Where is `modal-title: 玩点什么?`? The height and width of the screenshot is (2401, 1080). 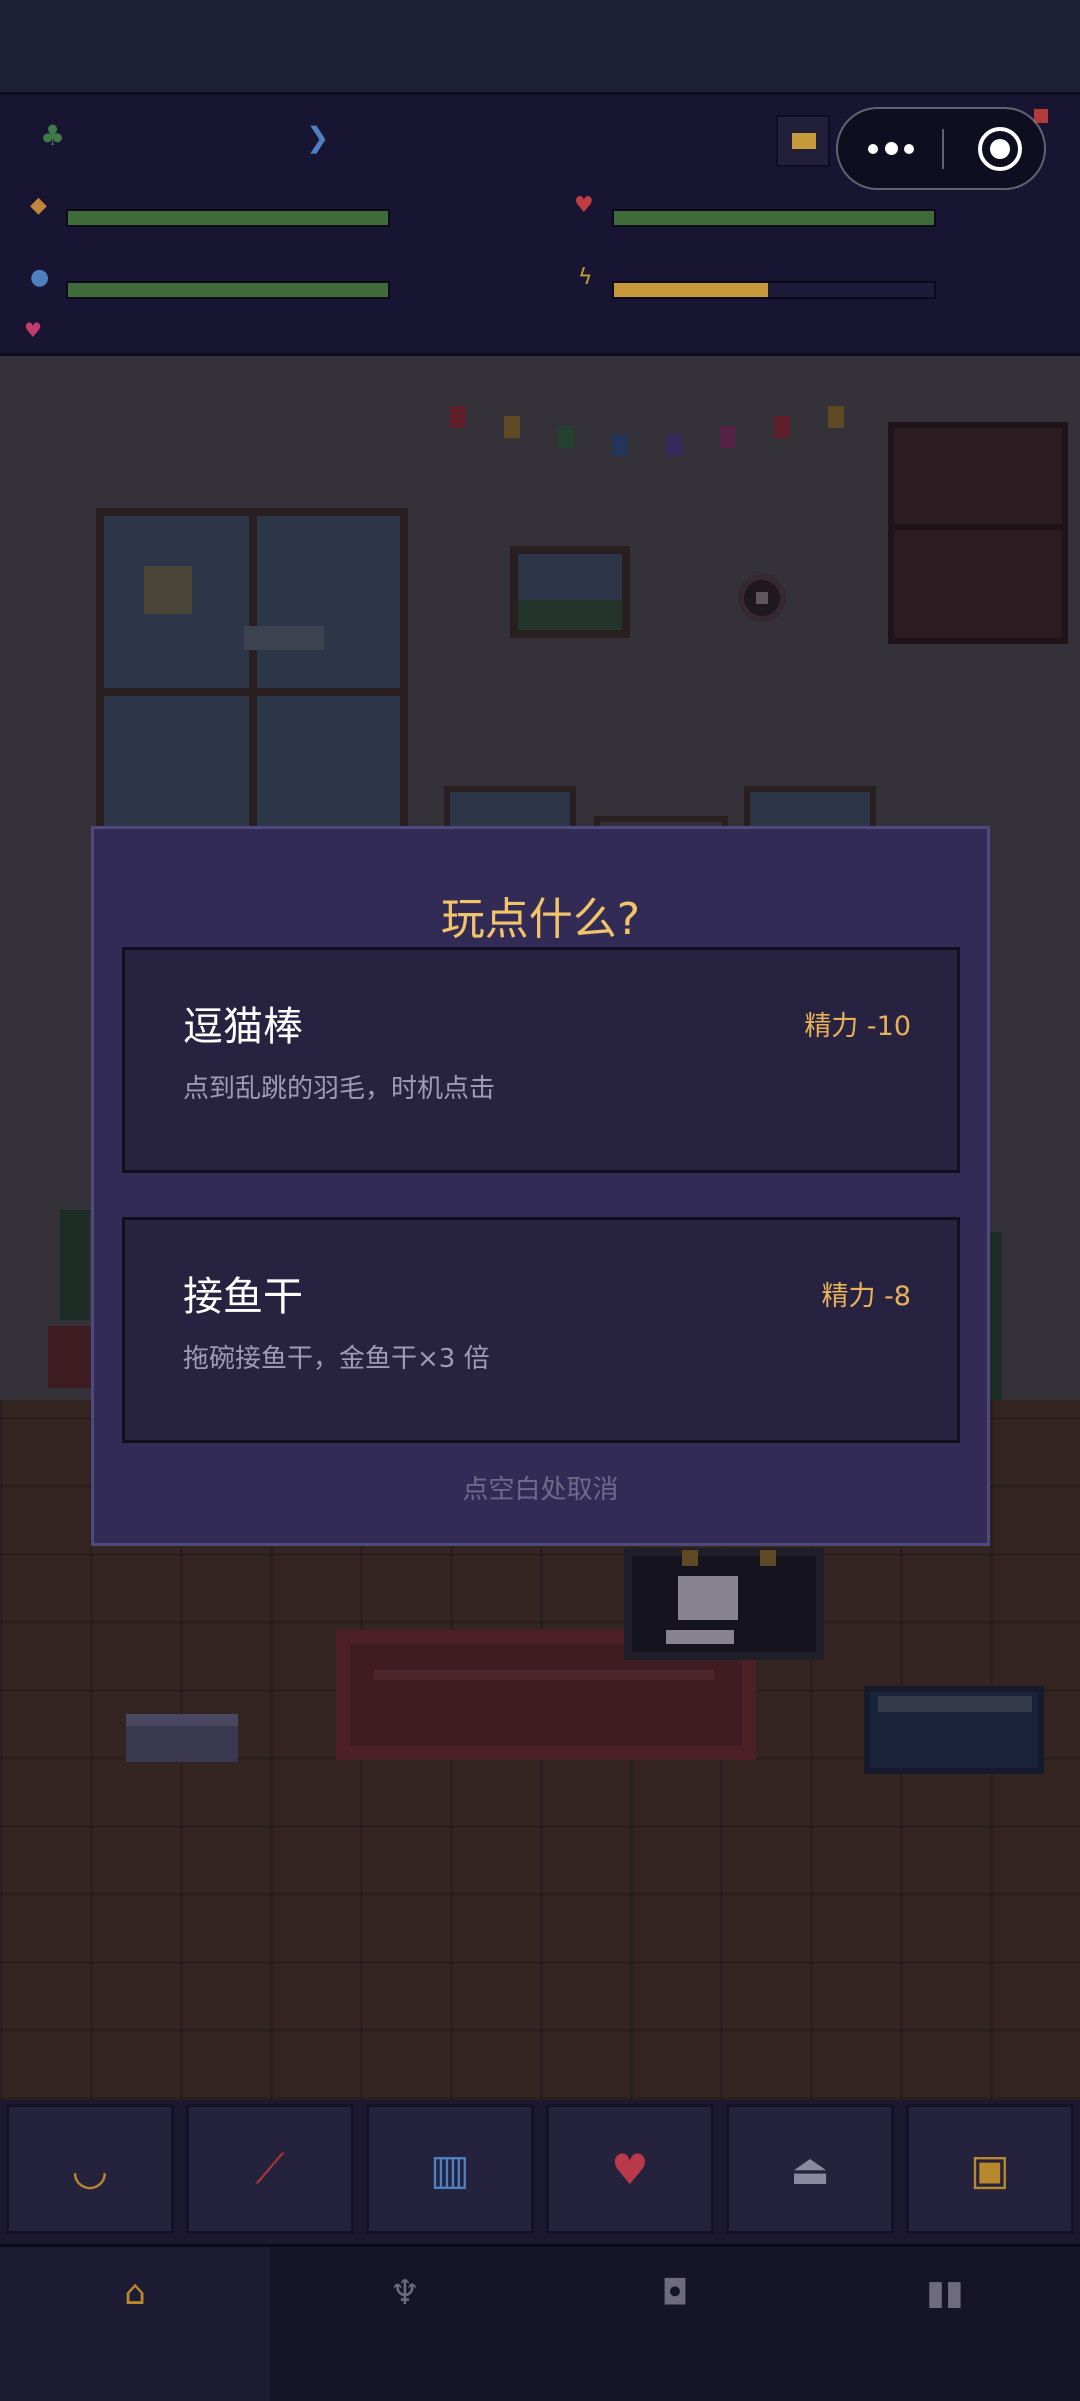
modal-title: 玩点什么? is located at coordinates (540, 919).